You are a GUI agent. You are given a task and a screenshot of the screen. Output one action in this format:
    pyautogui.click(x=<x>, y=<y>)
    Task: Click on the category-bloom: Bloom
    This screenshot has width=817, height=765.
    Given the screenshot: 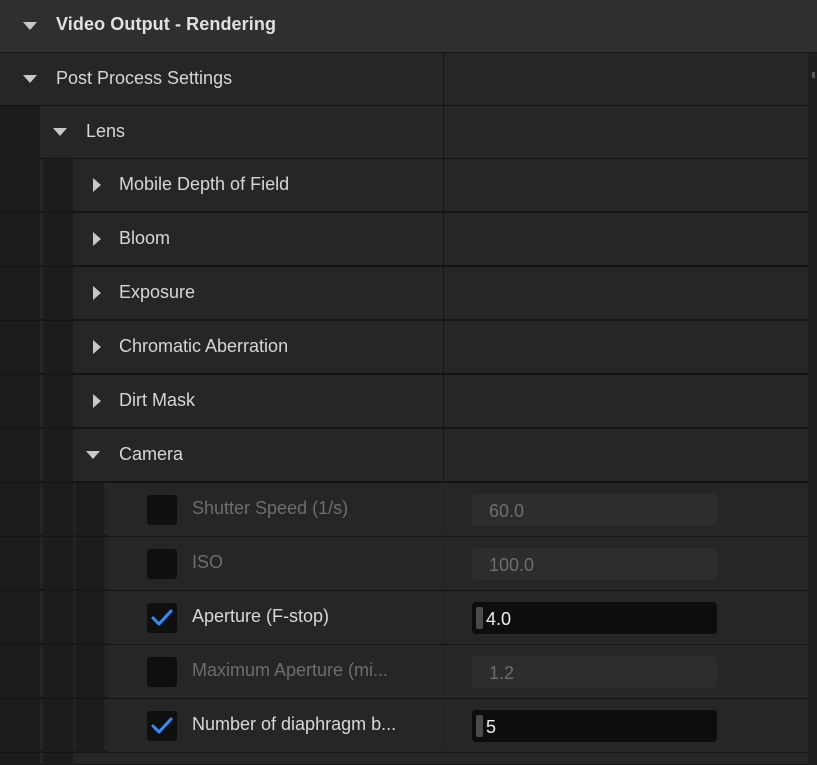 What is the action you would take?
    pyautogui.click(x=406, y=239)
    